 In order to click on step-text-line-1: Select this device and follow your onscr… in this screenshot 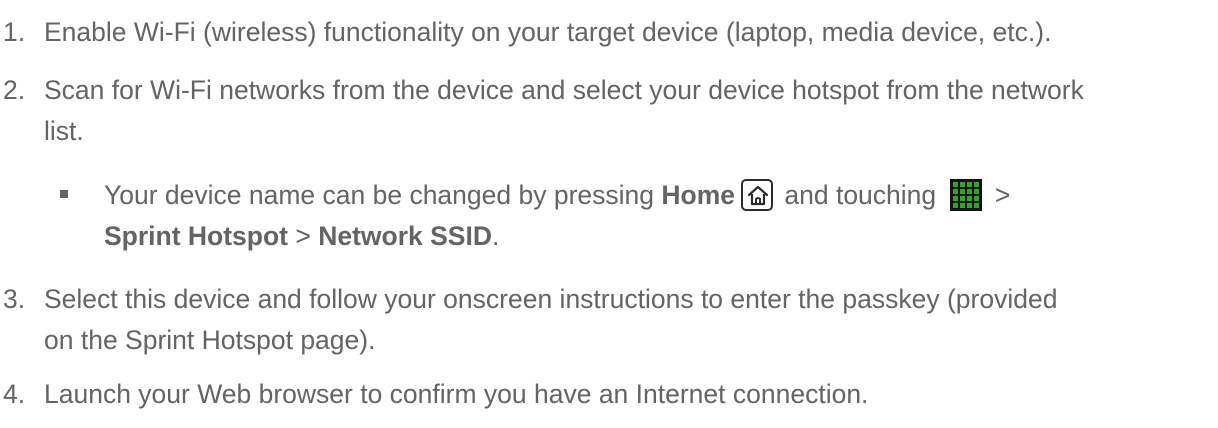, I will do `click(551, 299)`.